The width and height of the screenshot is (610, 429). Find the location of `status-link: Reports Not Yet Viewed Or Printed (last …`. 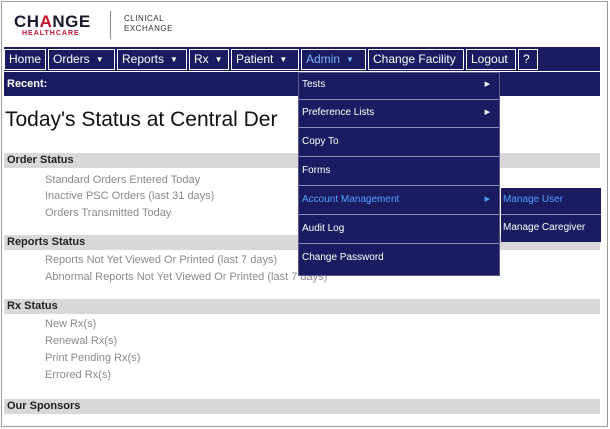

status-link: Reports Not Yet Viewed Or Printed (last … is located at coordinates (161, 260).